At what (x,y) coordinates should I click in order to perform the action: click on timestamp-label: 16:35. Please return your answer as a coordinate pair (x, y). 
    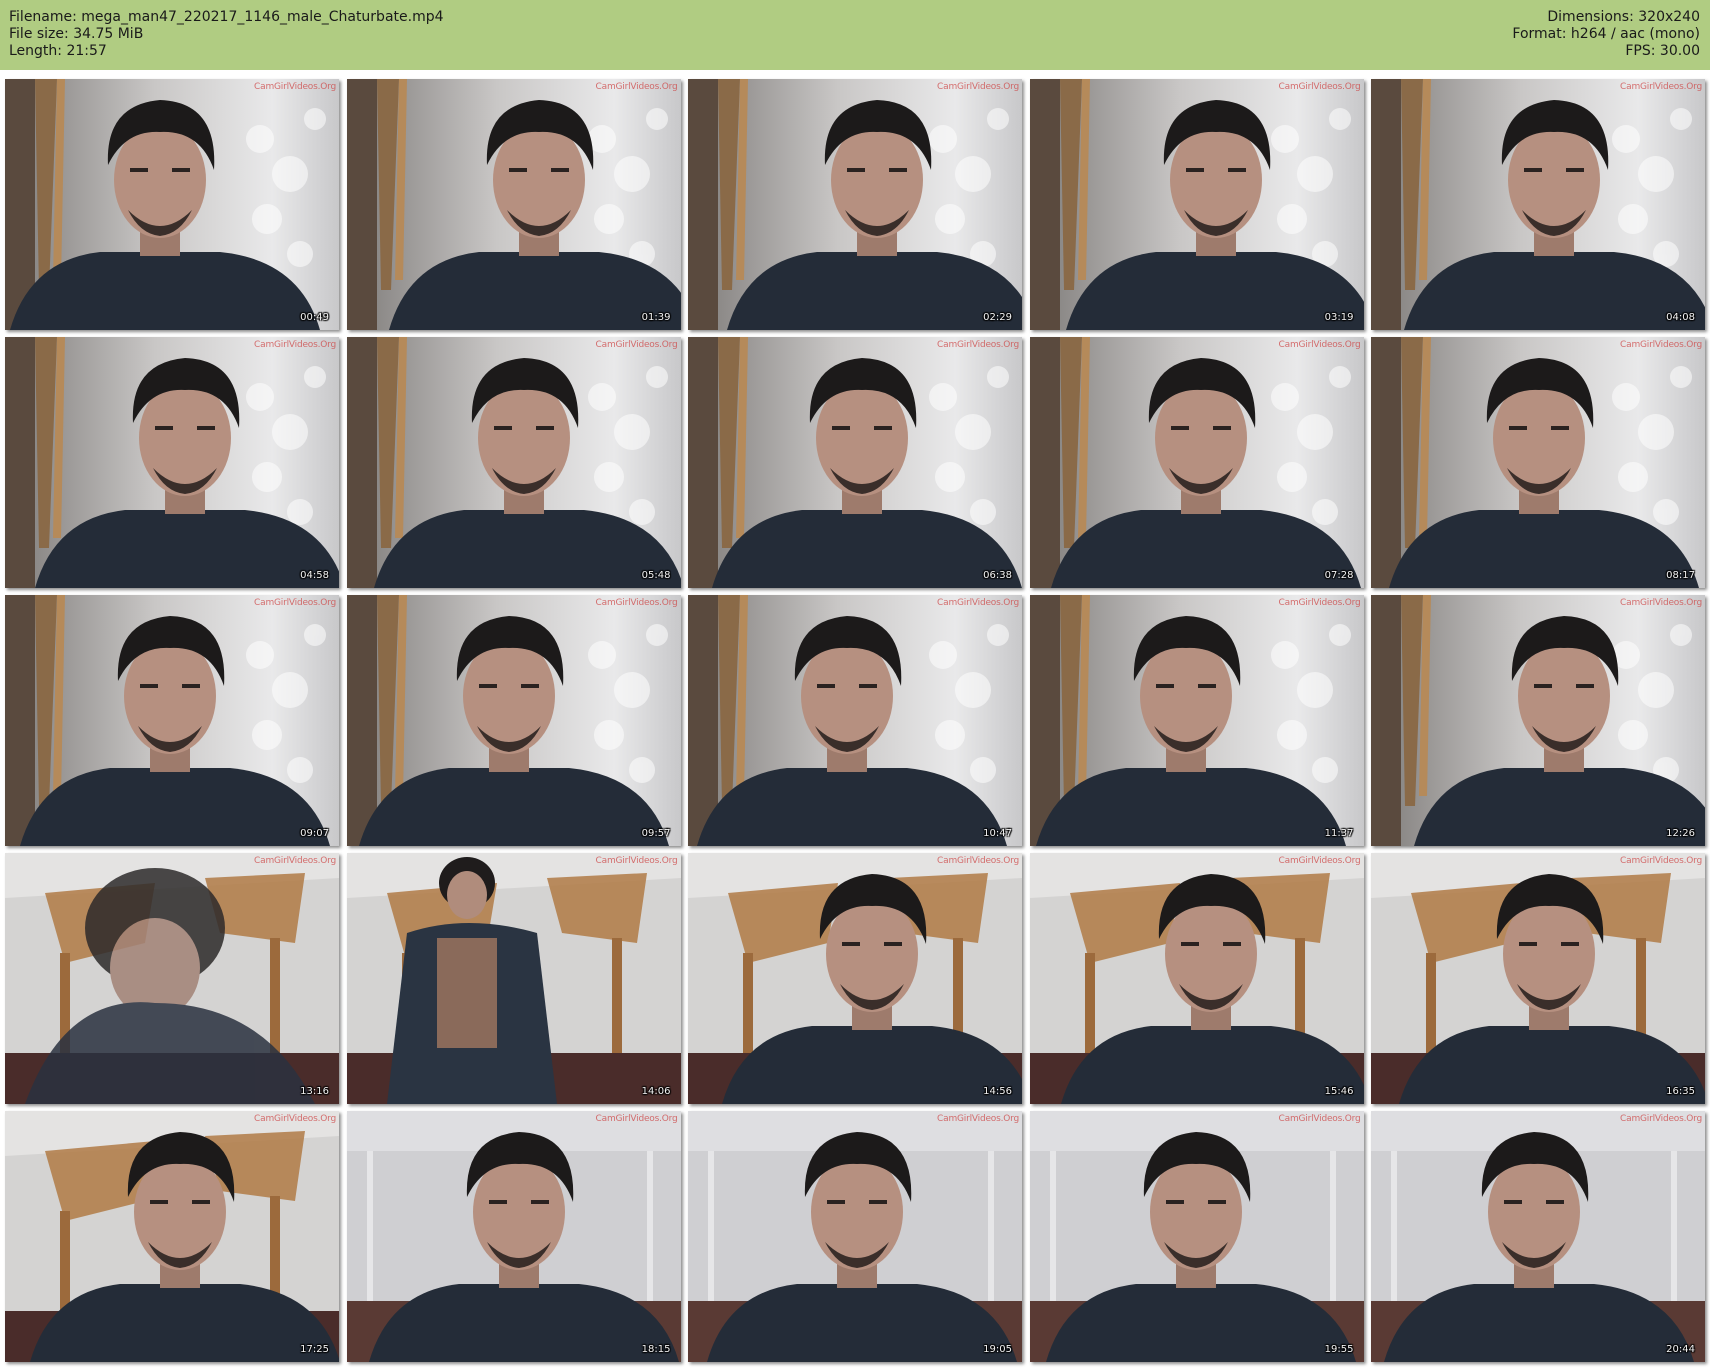
    Looking at the image, I should click on (1680, 1091).